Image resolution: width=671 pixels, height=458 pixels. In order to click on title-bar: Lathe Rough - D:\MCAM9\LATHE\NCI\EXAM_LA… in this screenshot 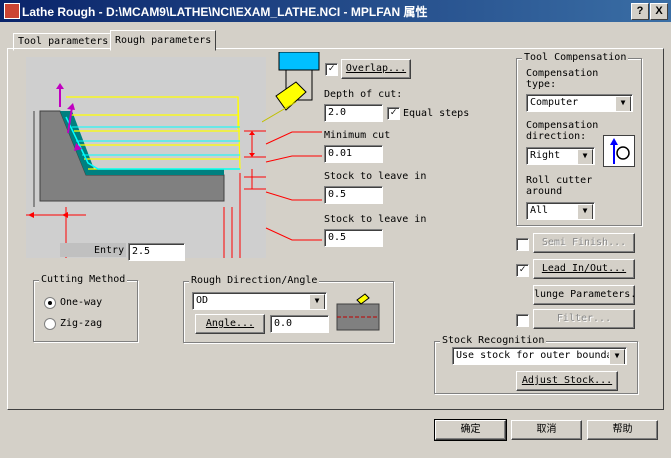, I will do `click(335, 11)`.